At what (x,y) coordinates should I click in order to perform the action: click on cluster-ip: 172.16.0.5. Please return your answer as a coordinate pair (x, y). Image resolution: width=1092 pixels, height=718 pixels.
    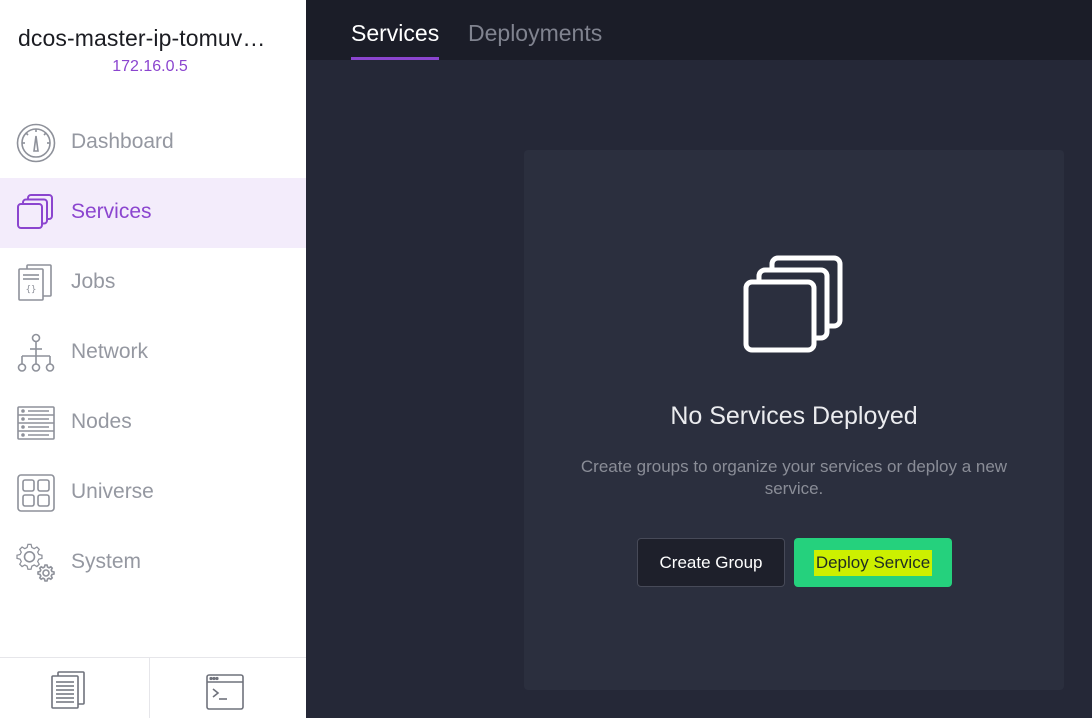
    Looking at the image, I should click on (150, 66).